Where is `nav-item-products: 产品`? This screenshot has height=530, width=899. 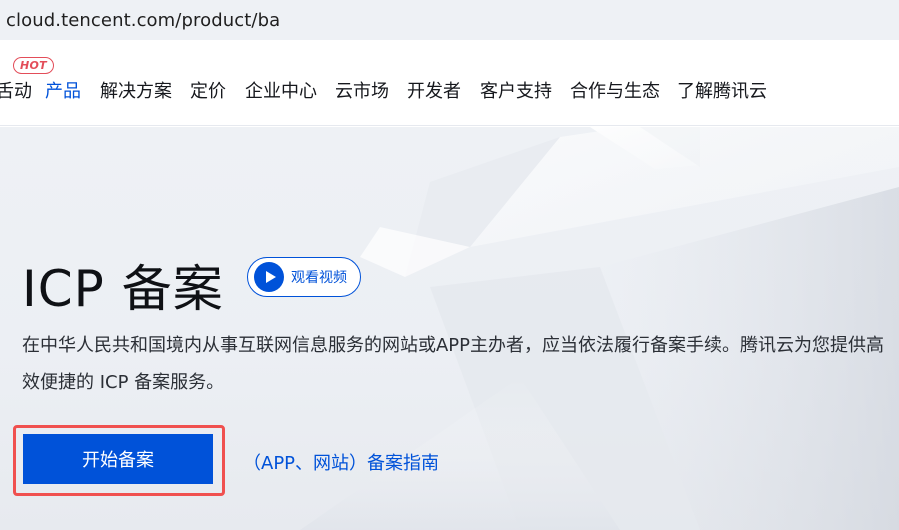
nav-item-products: 产品 is located at coordinates (63, 90).